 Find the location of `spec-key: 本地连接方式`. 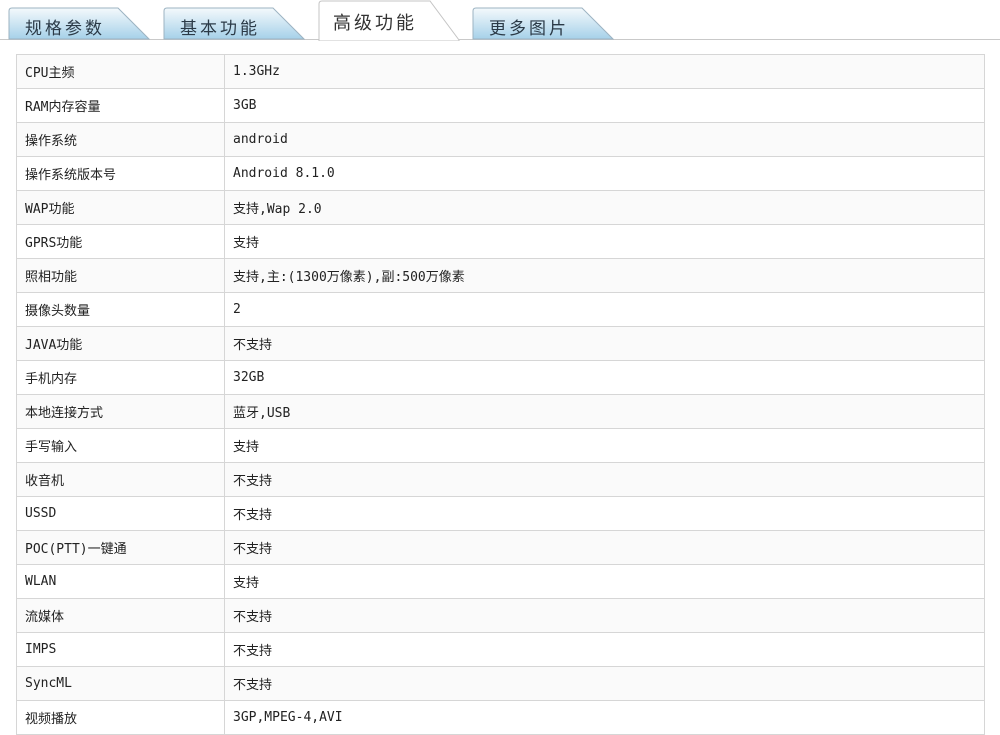

spec-key: 本地连接方式 is located at coordinates (120, 411).